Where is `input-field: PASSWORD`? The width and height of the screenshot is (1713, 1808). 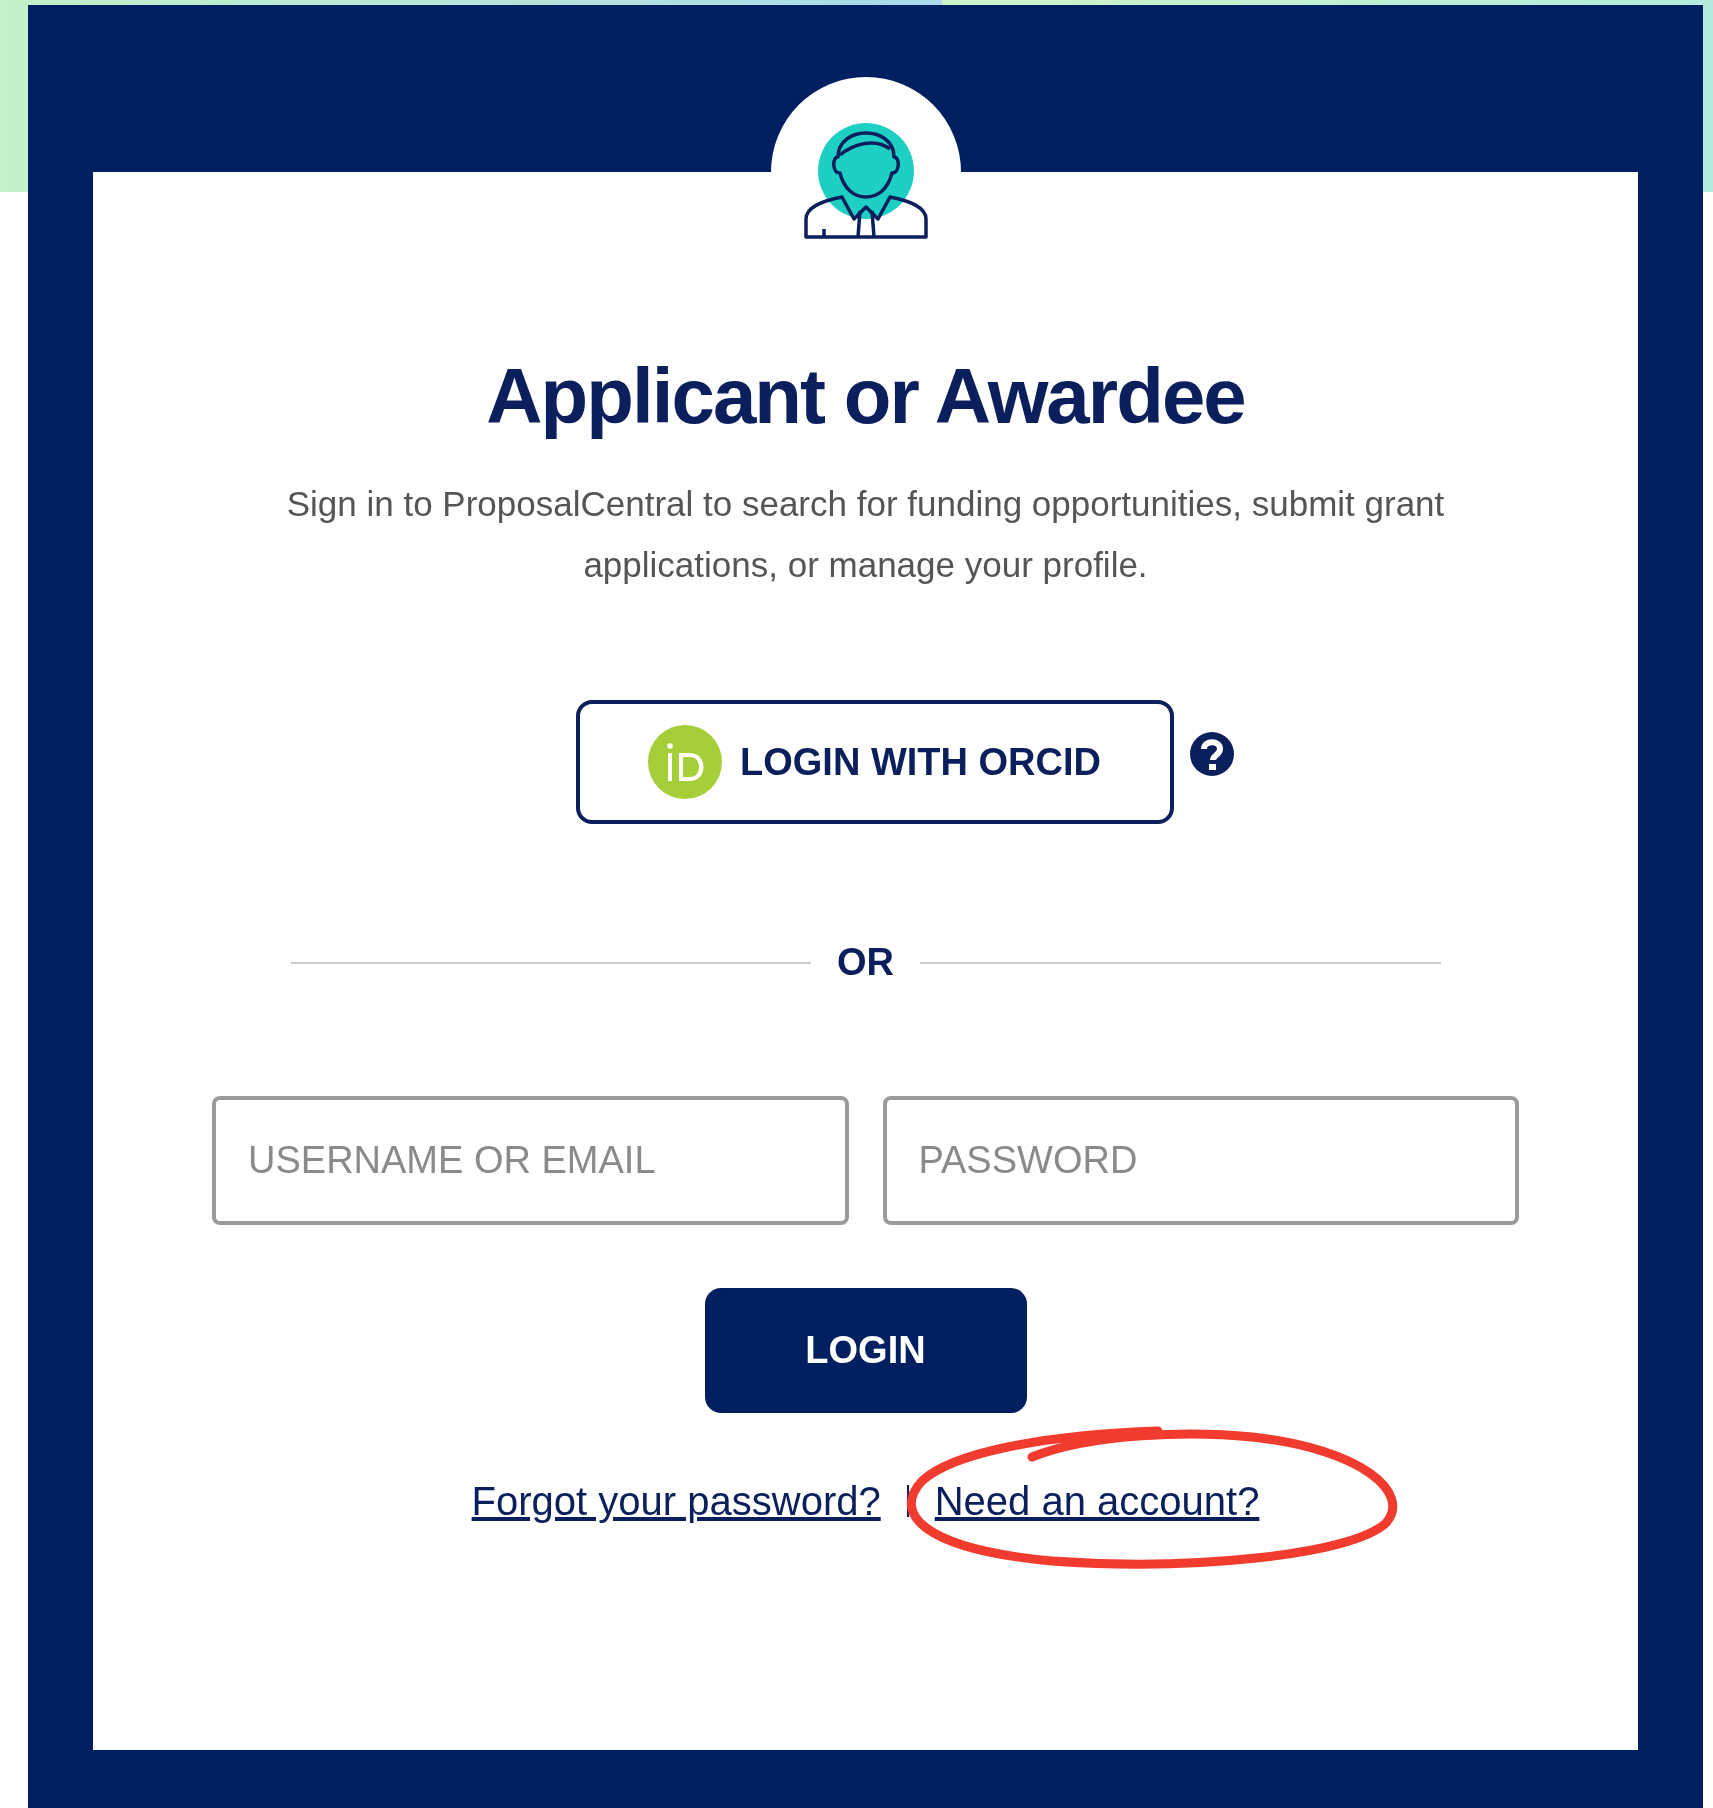
input-field: PASSWORD is located at coordinates (1200, 1160).